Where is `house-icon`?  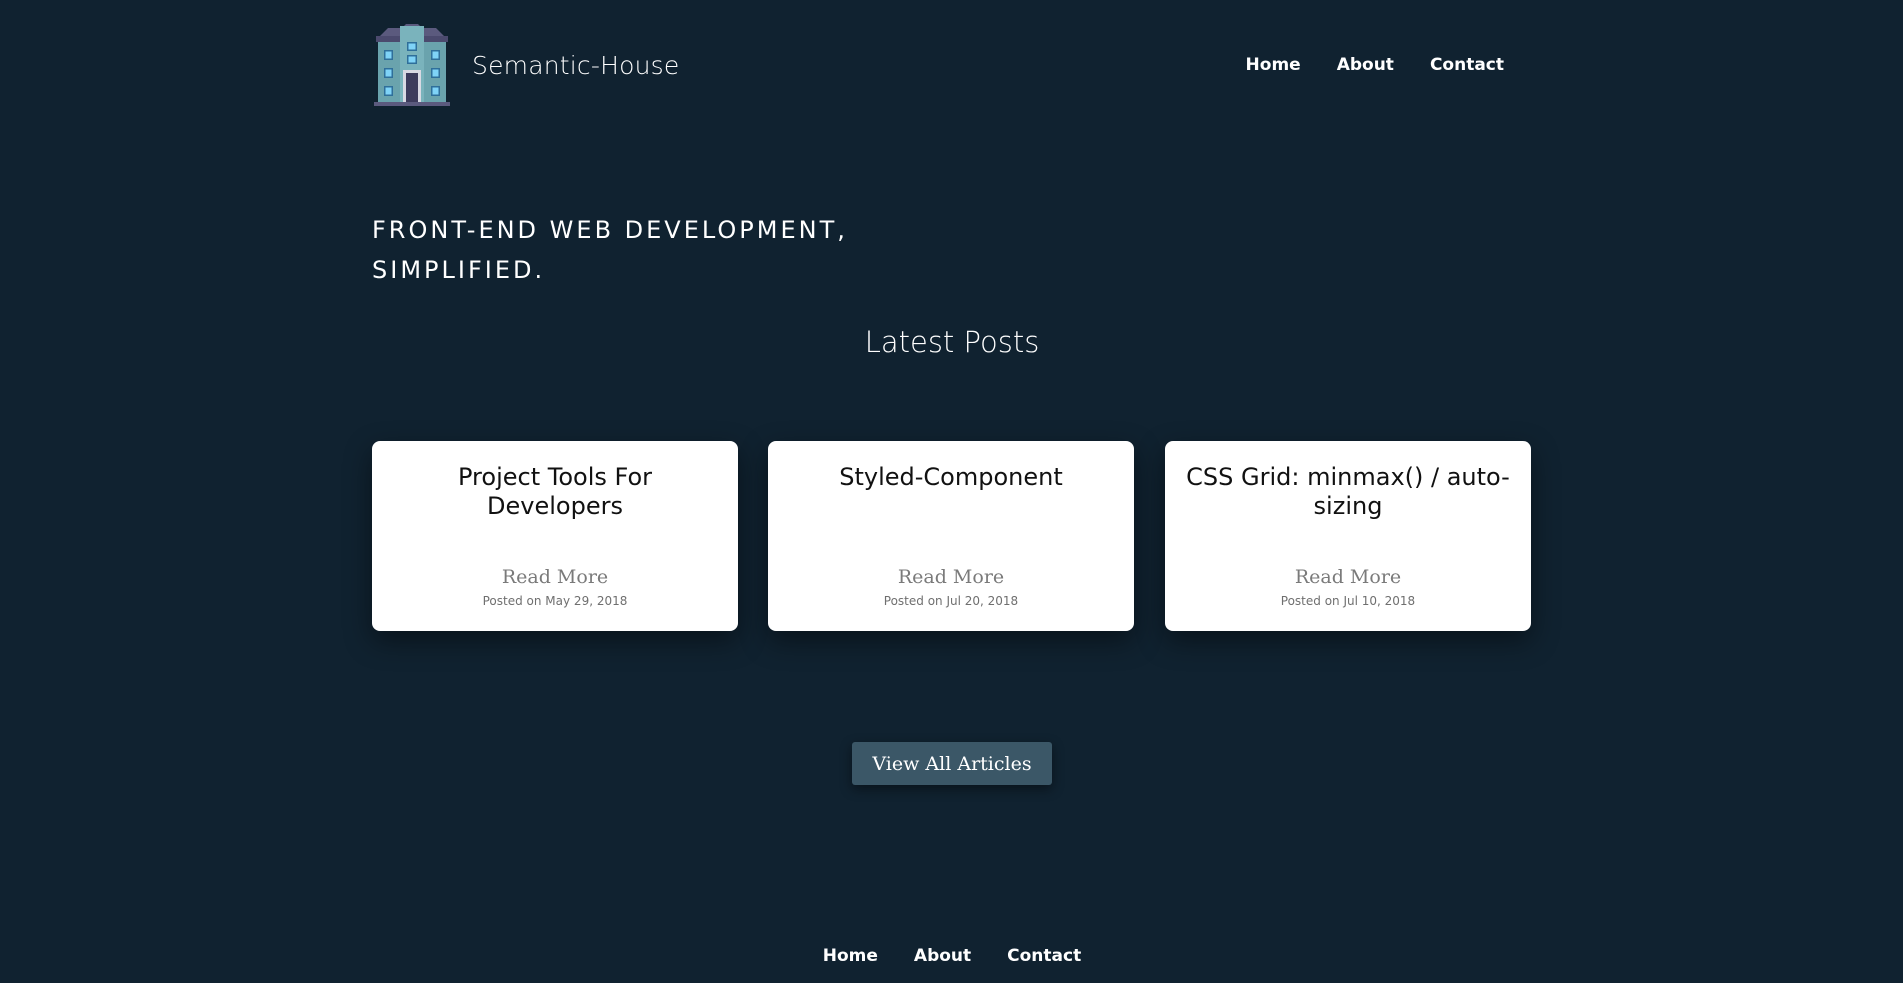 house-icon is located at coordinates (412, 65).